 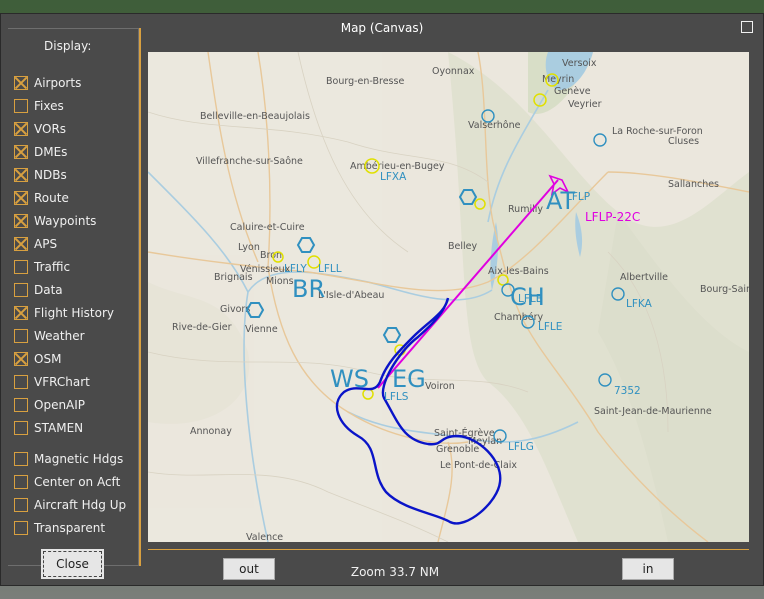 I want to click on town-label: Annonay, so click(x=211, y=431).